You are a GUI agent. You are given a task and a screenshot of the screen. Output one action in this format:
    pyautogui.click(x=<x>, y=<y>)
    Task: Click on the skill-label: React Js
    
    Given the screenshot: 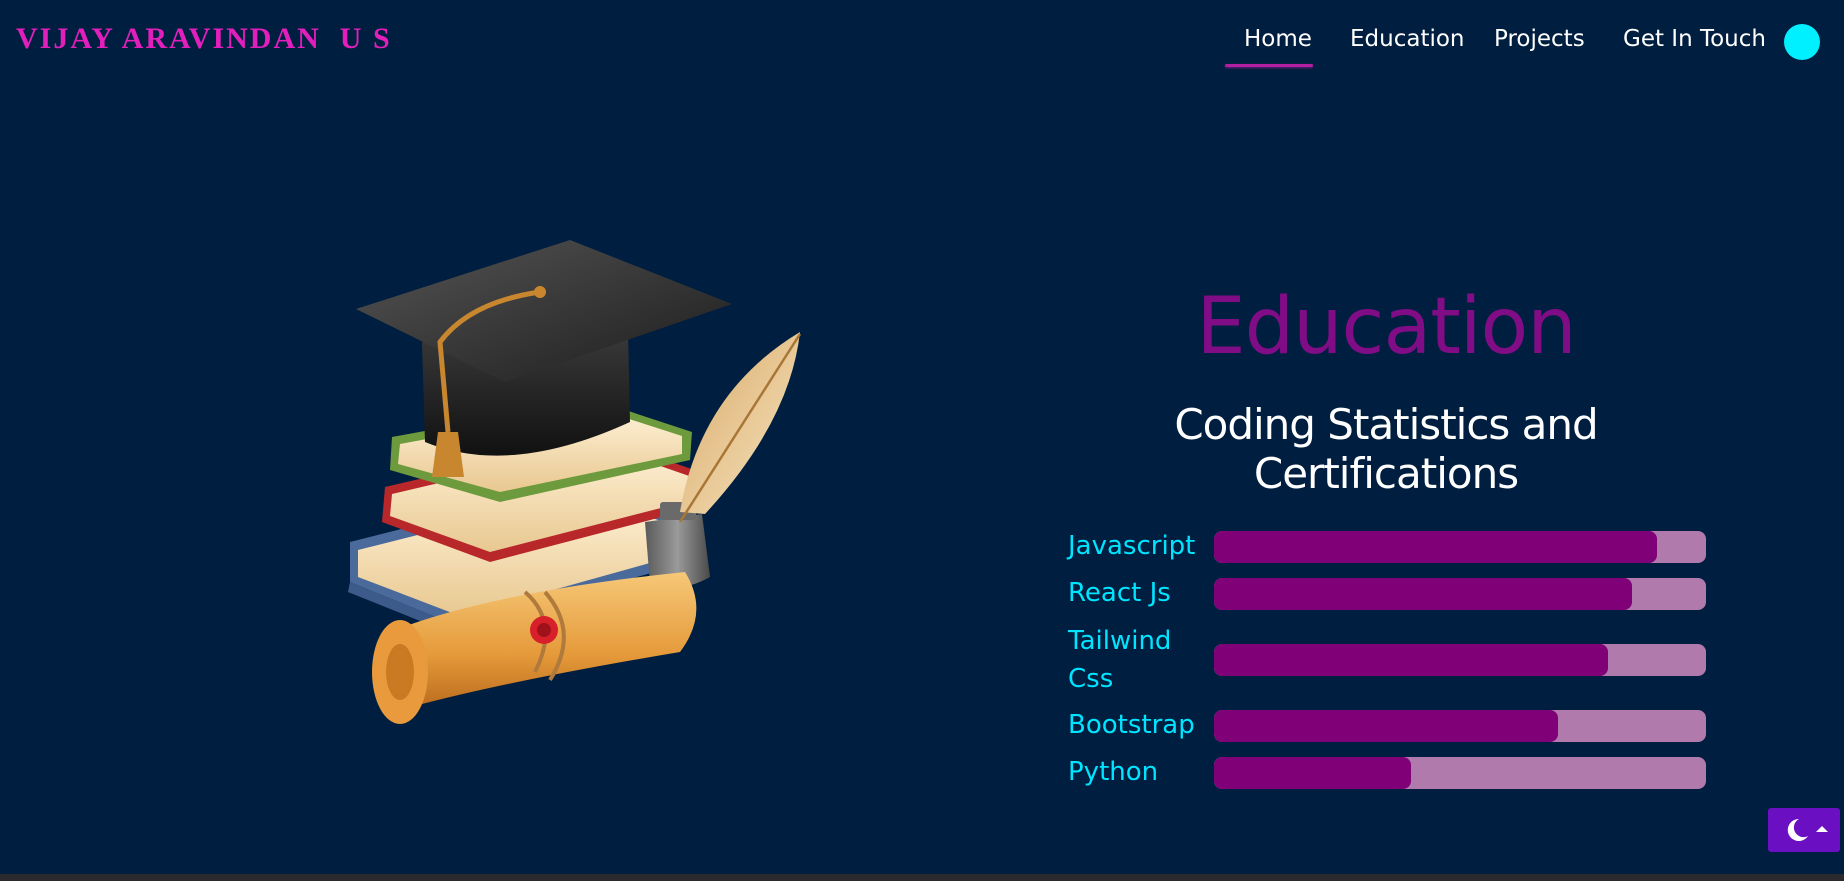 What is the action you would take?
    pyautogui.click(x=1119, y=593)
    